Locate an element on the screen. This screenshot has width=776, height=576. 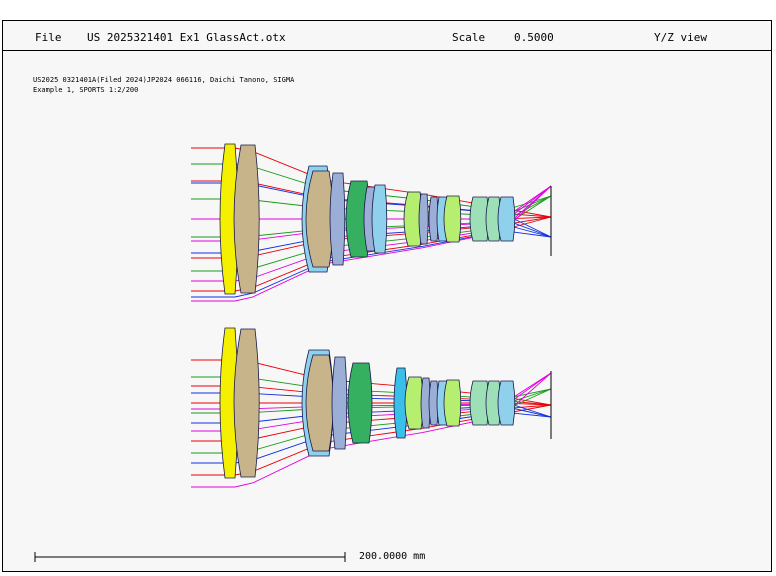
scale-bar-label: 200.0000 mm is located at coordinates (392, 556).